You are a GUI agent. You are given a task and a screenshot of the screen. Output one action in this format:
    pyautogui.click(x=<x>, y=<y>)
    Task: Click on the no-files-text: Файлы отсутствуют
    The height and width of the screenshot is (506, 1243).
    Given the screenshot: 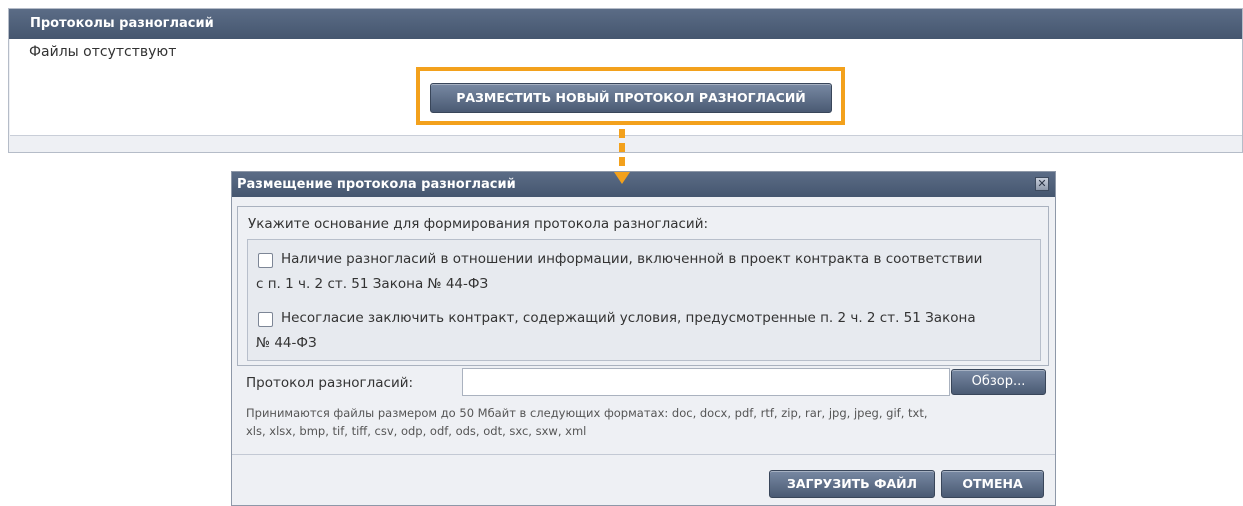 What is the action you would take?
    pyautogui.click(x=103, y=52)
    